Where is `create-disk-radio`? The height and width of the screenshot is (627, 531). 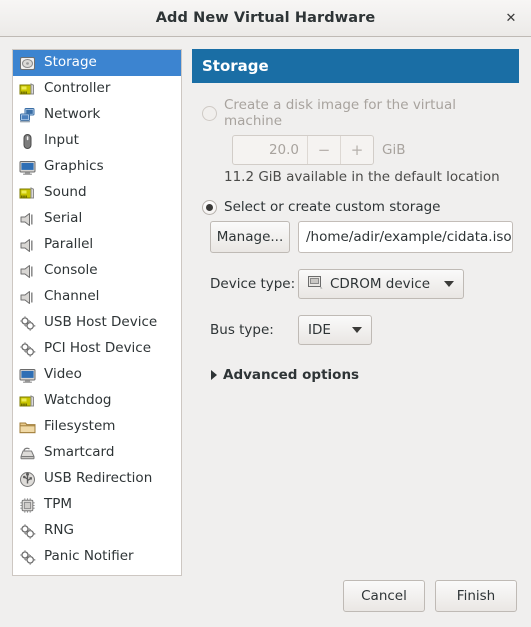
create-disk-radio is located at coordinates (209, 113).